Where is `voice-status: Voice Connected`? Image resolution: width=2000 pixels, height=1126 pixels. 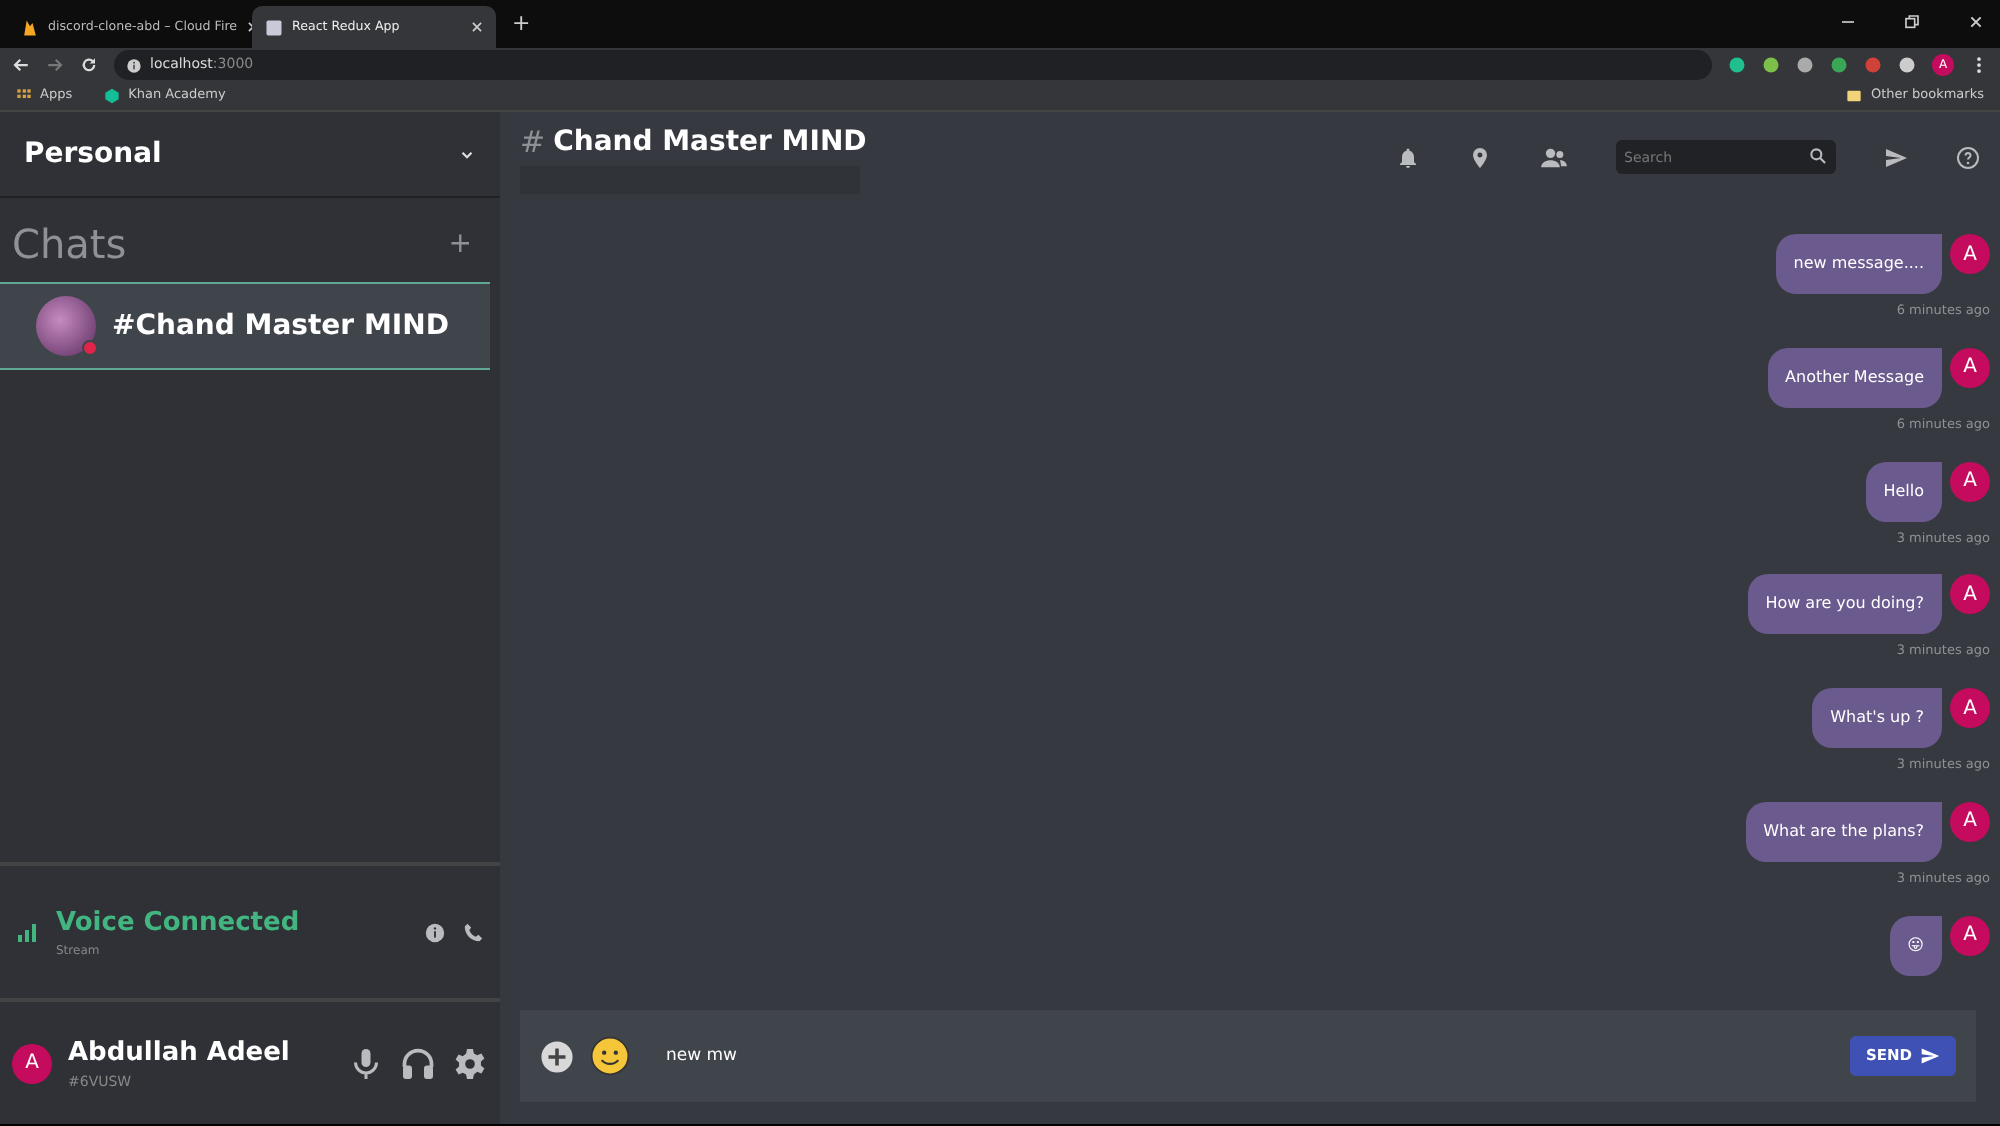 voice-status: Voice Connected is located at coordinates (179, 923).